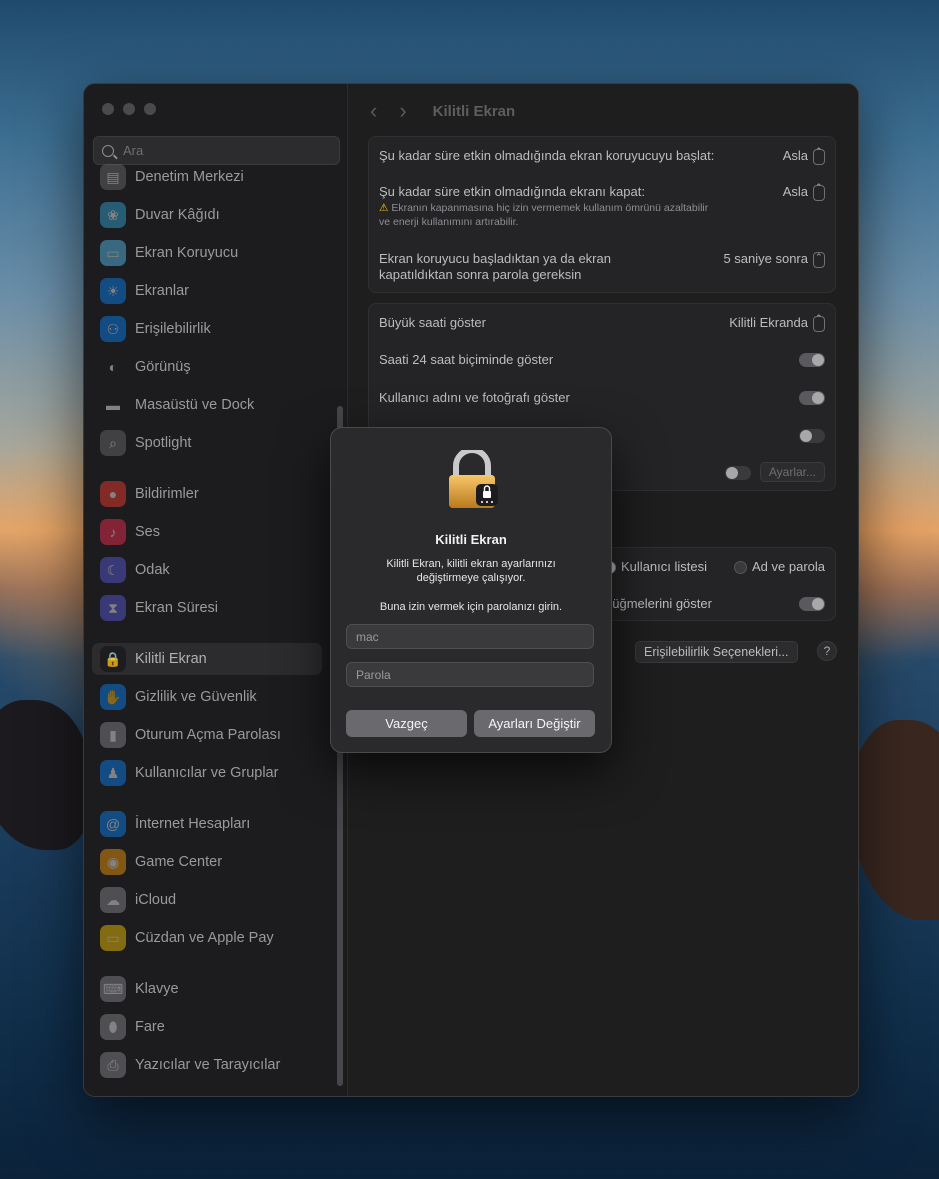  What do you see at coordinates (207, 570) in the screenshot?
I see `sidebar-item-focus: ☾ Odak` at bounding box center [207, 570].